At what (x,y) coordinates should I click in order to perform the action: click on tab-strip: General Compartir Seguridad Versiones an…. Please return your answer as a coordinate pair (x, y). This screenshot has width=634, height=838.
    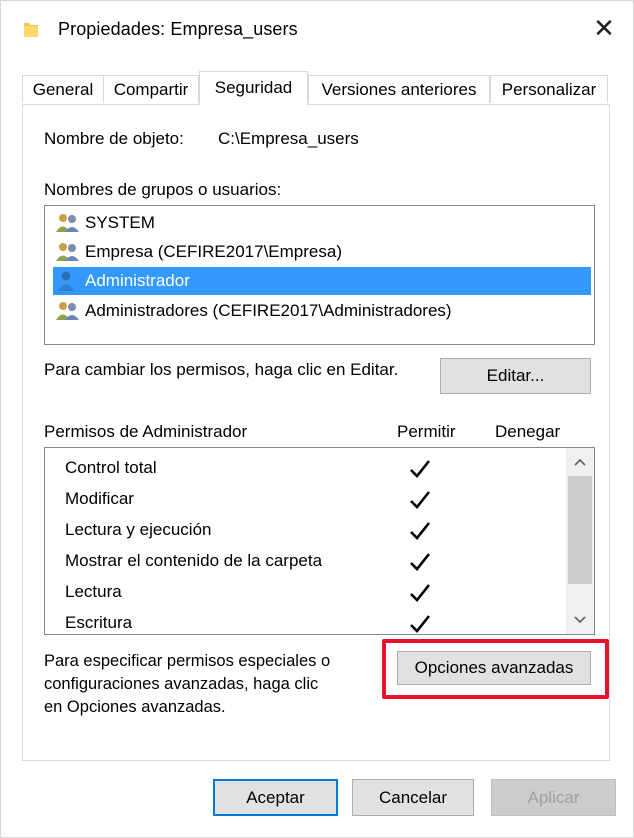
    Looking at the image, I should click on (317, 88).